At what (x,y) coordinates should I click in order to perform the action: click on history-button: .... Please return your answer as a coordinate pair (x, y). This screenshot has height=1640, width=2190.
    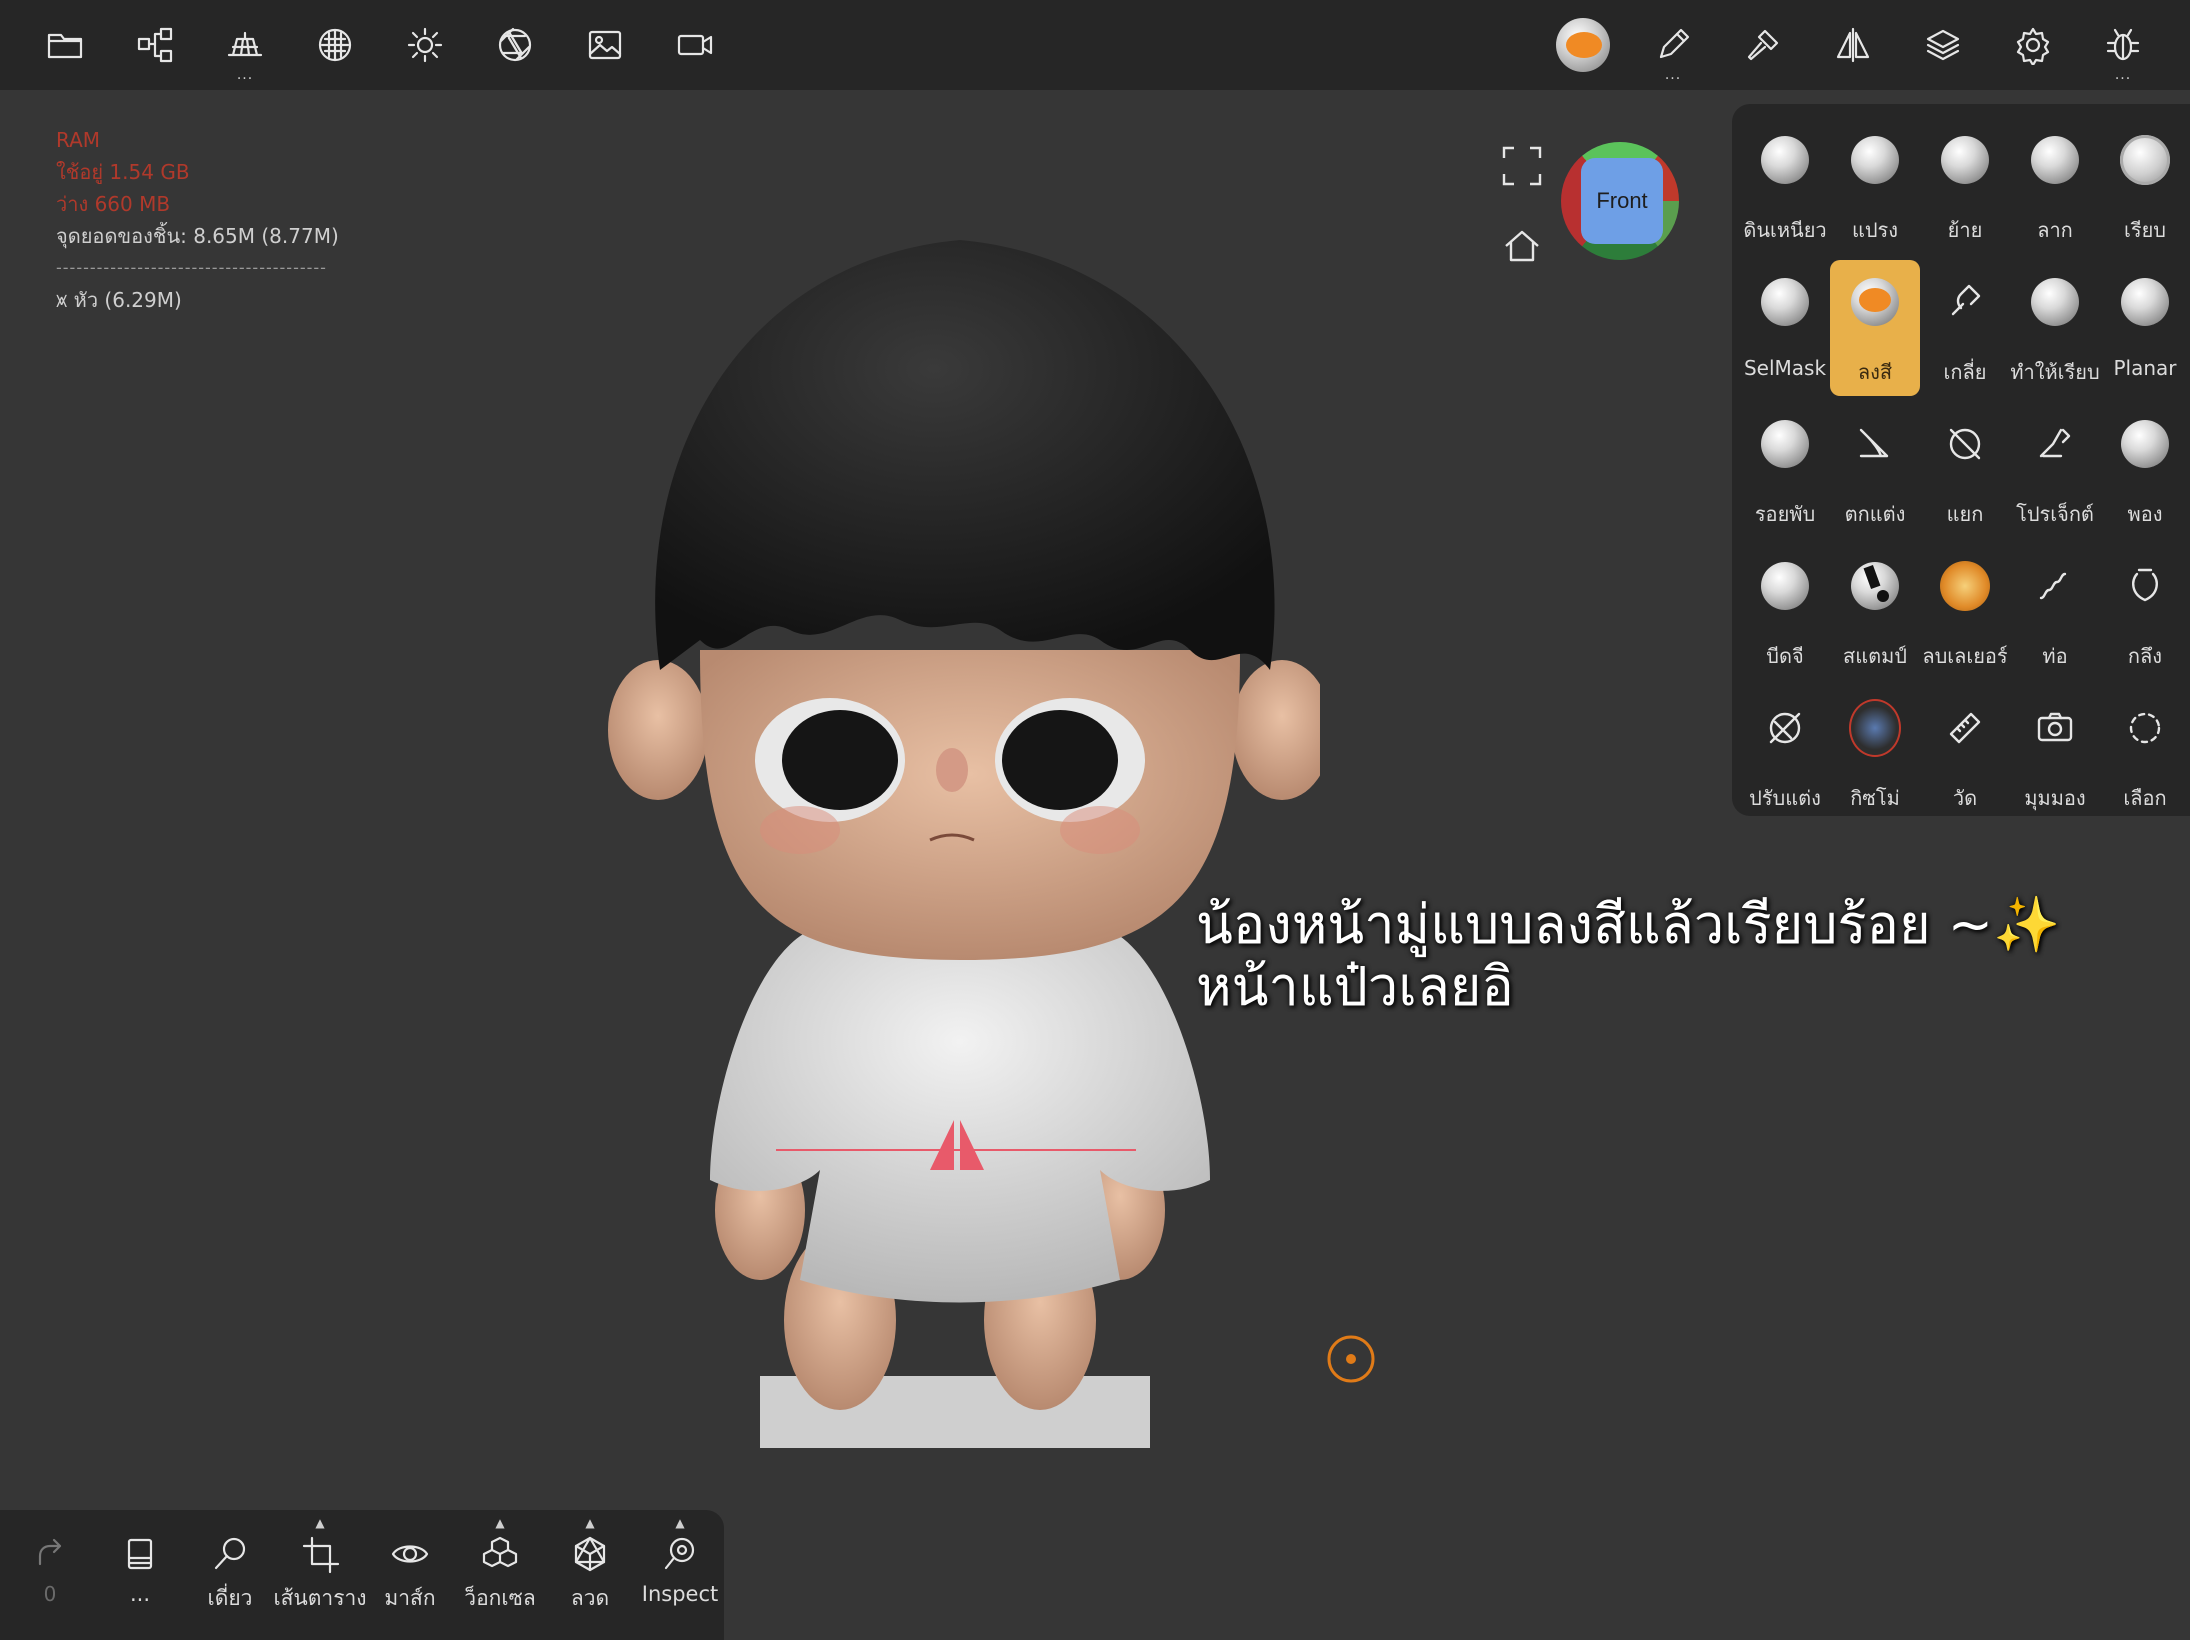
    Looking at the image, I should click on (140, 1575).